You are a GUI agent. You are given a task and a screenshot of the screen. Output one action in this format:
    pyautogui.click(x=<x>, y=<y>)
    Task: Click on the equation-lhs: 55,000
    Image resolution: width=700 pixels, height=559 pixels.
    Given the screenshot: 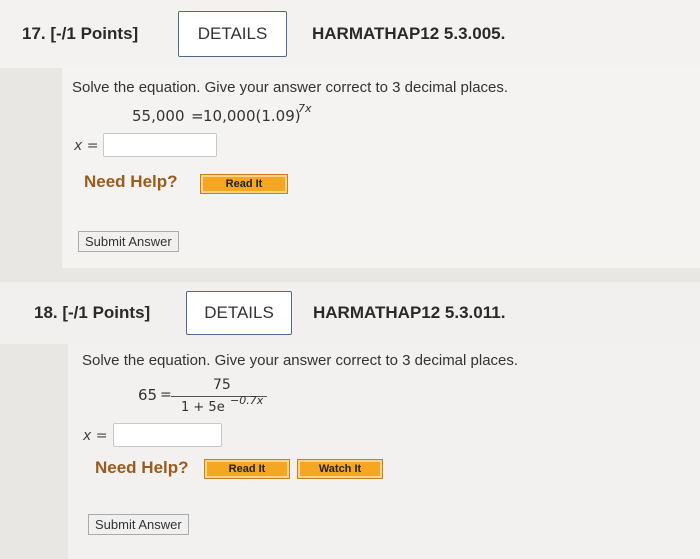 What is the action you would take?
    pyautogui.click(x=158, y=116)
    